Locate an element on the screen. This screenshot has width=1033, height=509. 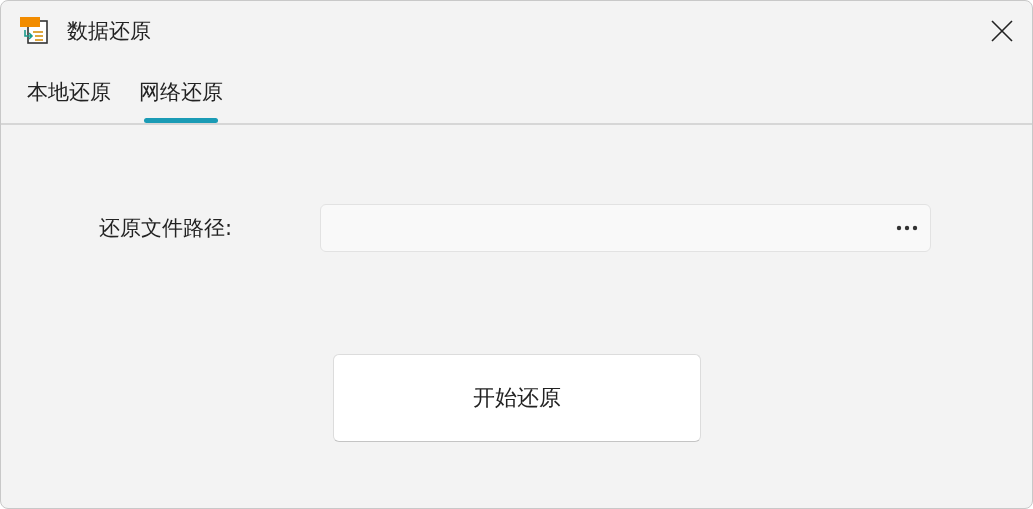
more-icon is located at coordinates (907, 228).